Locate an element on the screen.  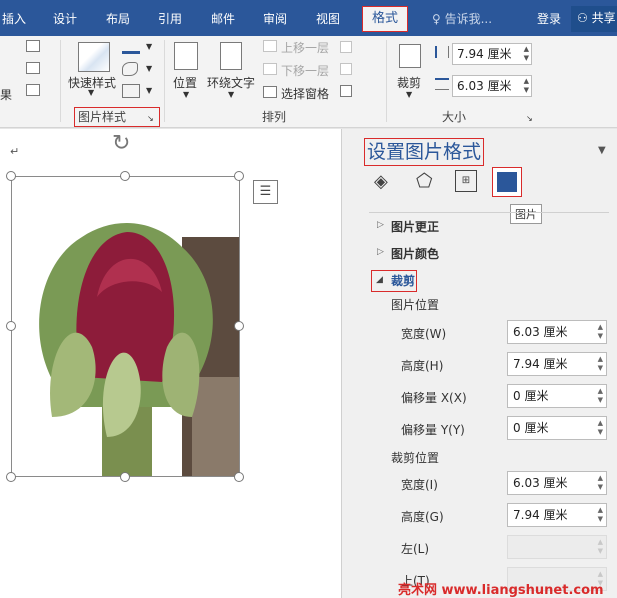
login-button: 登录 is located at coordinates (549, 18).